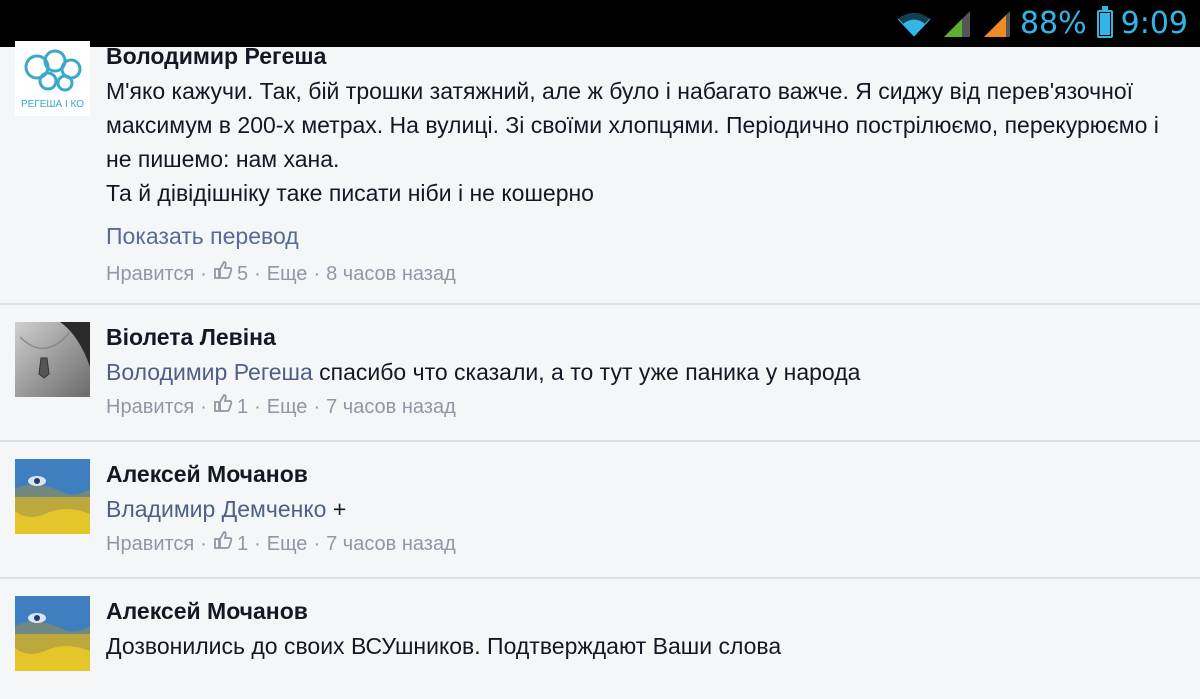 The width and height of the screenshot is (1200, 699). I want to click on necklace-photo-avatar, so click(52, 359).